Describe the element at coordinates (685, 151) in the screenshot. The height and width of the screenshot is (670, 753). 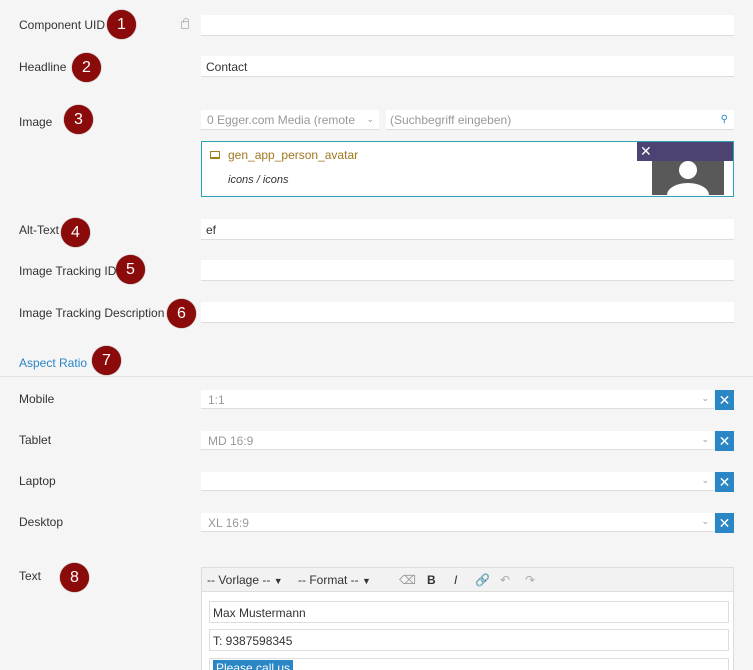
I see `remove-media-button: ✕` at that location.